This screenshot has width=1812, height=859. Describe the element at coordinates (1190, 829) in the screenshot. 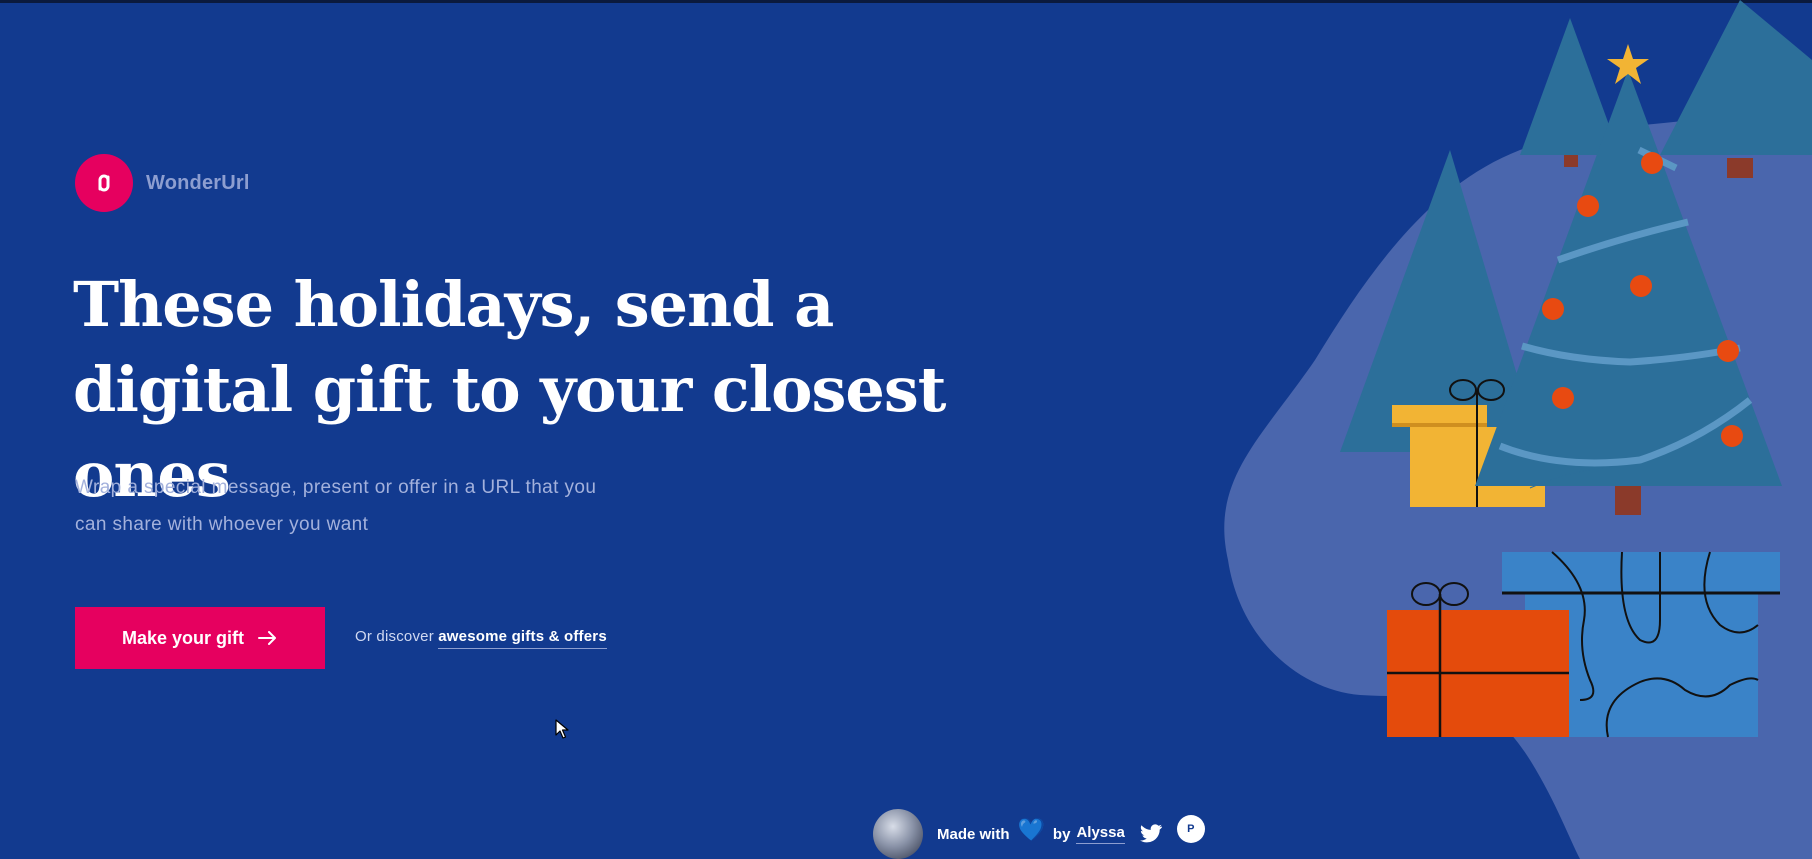

I see `product-hunt-icon: P` at that location.